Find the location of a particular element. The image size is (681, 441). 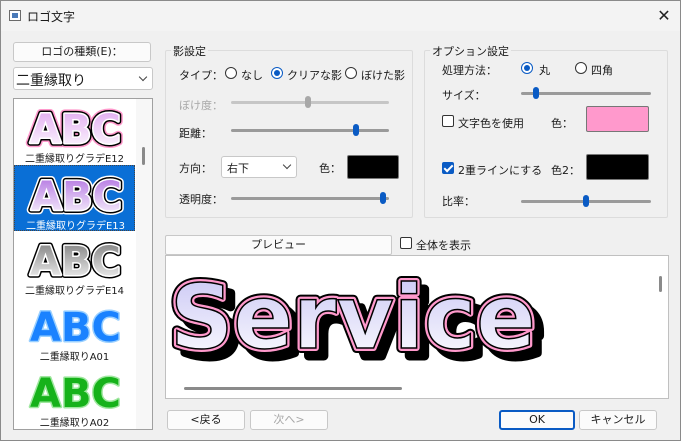

logo-style-item: ABC ABC ABC ABC 二重縁取りA01 is located at coordinates (74, 330).